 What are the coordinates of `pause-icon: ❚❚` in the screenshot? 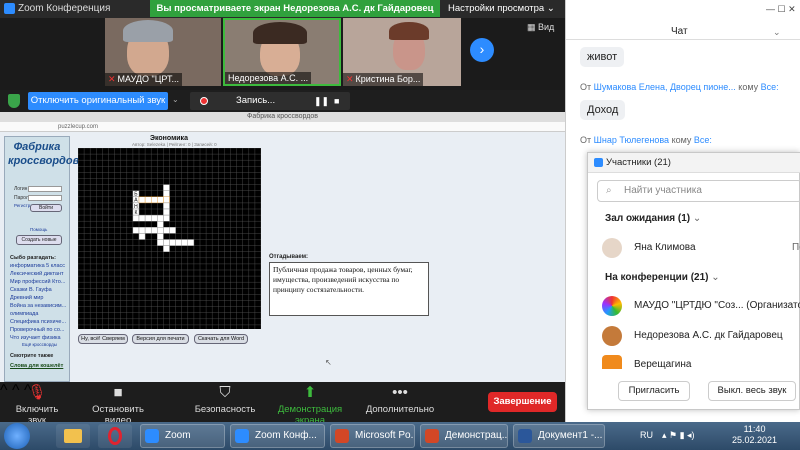 It's located at (321, 101).